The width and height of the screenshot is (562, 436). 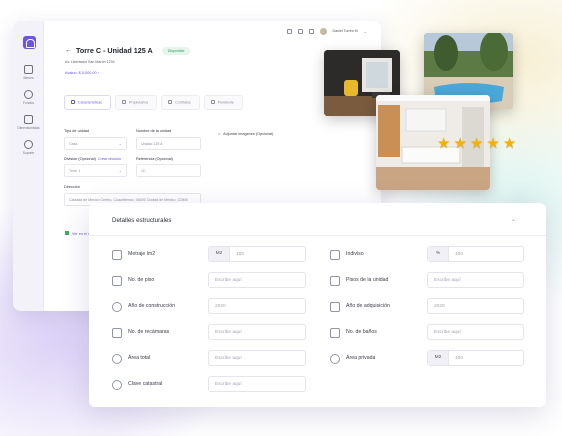 What do you see at coordinates (335, 333) in the screenshot?
I see `bath-icon` at bounding box center [335, 333].